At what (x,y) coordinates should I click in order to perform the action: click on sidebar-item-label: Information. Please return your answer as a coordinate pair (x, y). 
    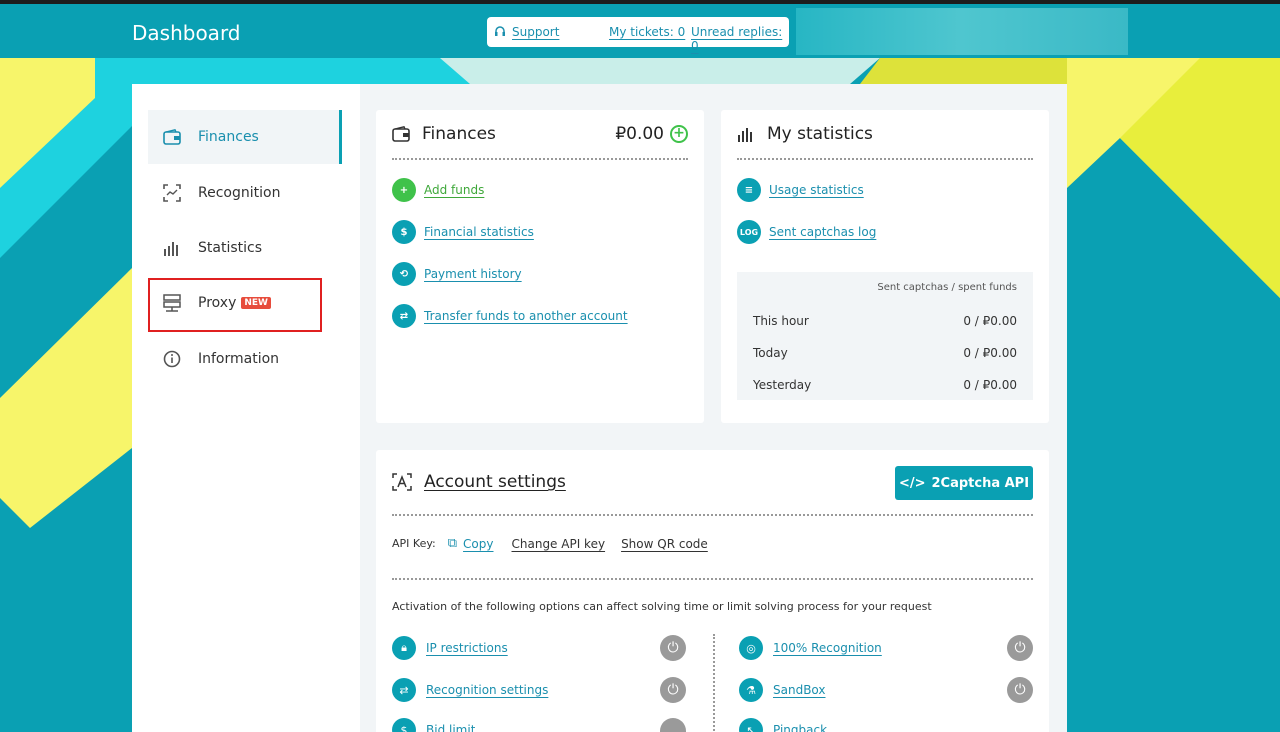
    Looking at the image, I should click on (239, 359).